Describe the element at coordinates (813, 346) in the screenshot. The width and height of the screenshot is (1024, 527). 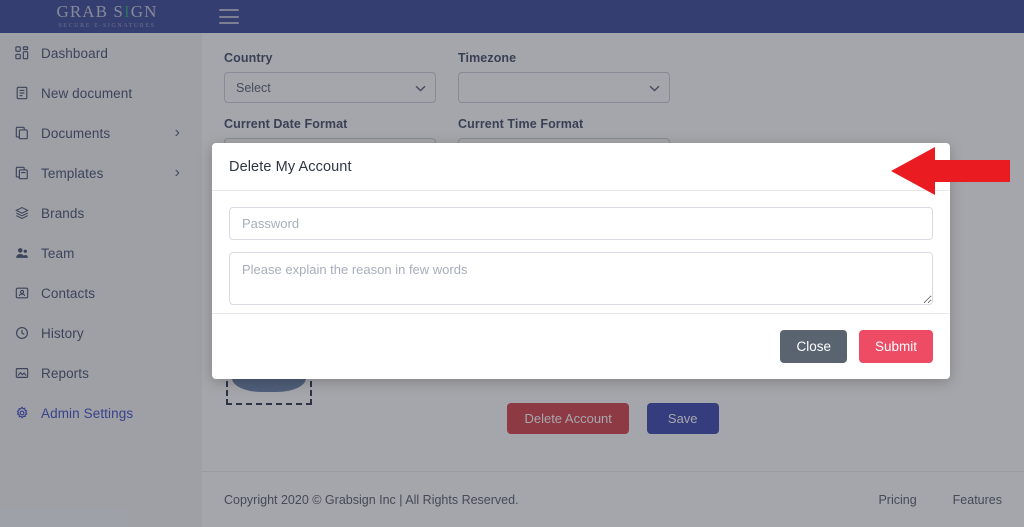
I see `close-button: Close` at that location.